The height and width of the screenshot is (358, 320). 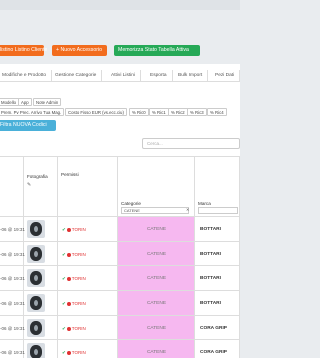 What do you see at coordinates (120, 19) in the screenshot?
I see `top-toolbar` at bounding box center [120, 19].